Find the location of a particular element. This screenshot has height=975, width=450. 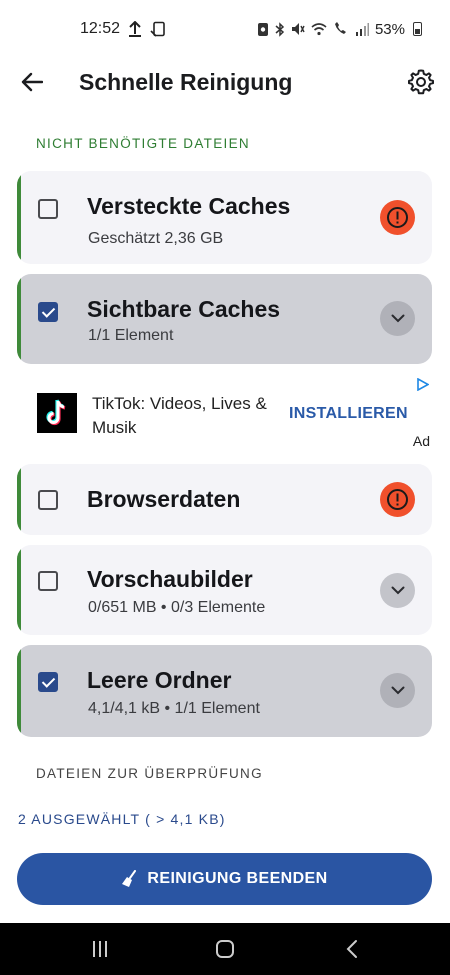

mute-icon is located at coordinates (298, 29).